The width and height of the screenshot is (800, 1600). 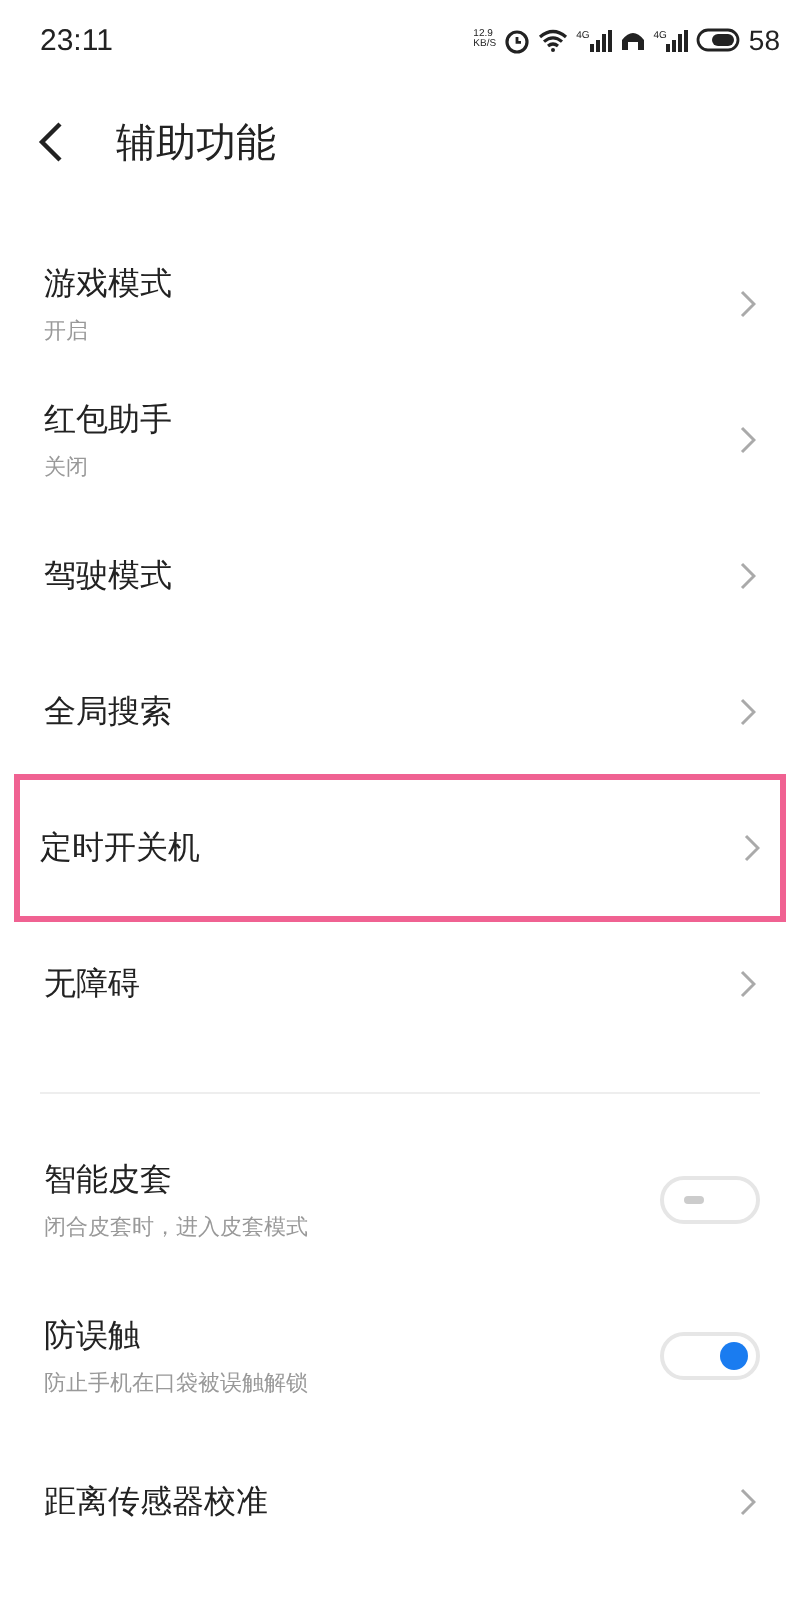 What do you see at coordinates (92, 984) in the screenshot?
I see `setting-title: 无障碍` at bounding box center [92, 984].